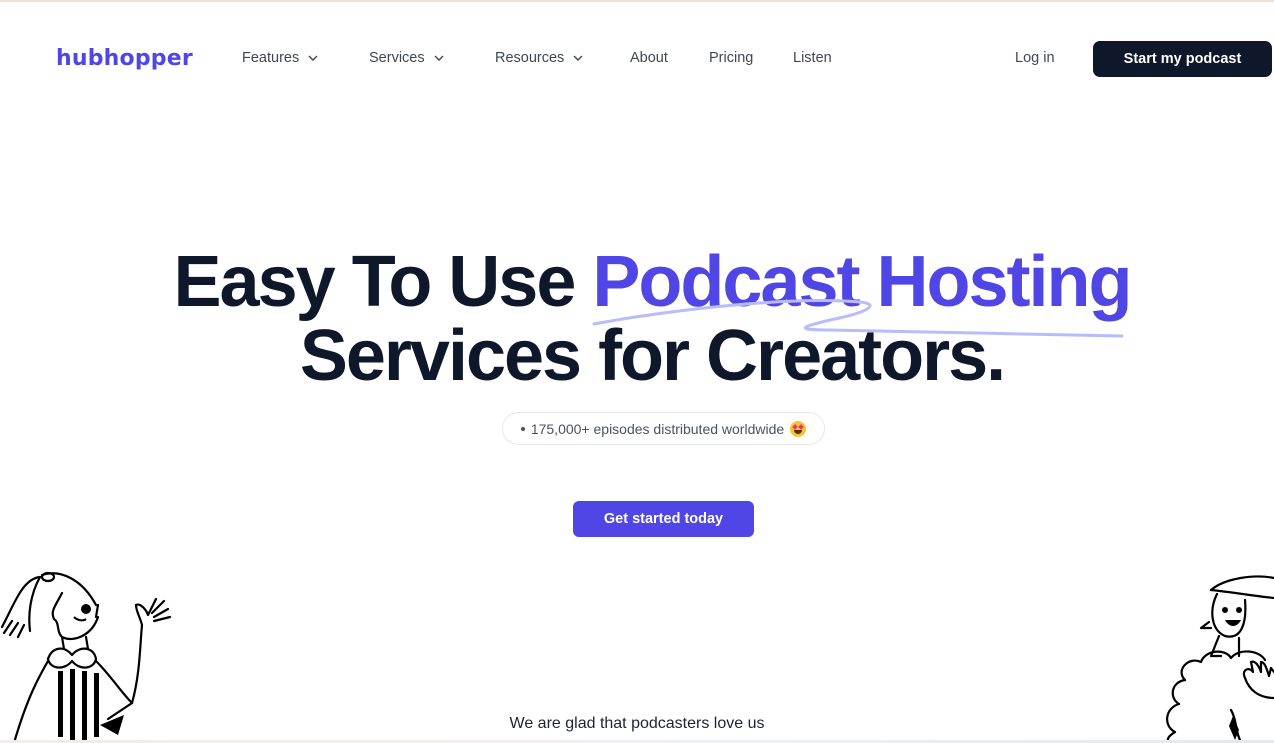 The width and height of the screenshot is (1274, 743). Describe the element at coordinates (657, 428) in the screenshot. I see `badge-text: 175,000+ episodes distributed worldwide` at that location.